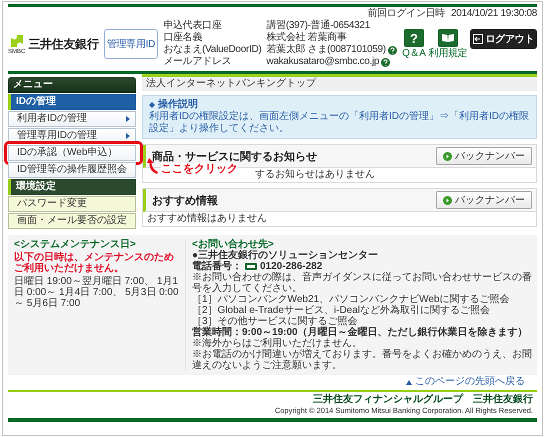 This screenshot has width=545, height=437. What do you see at coordinates (470, 382) in the screenshot?
I see `back-to-top-link: このページの先頭へ戻る` at bounding box center [470, 382].